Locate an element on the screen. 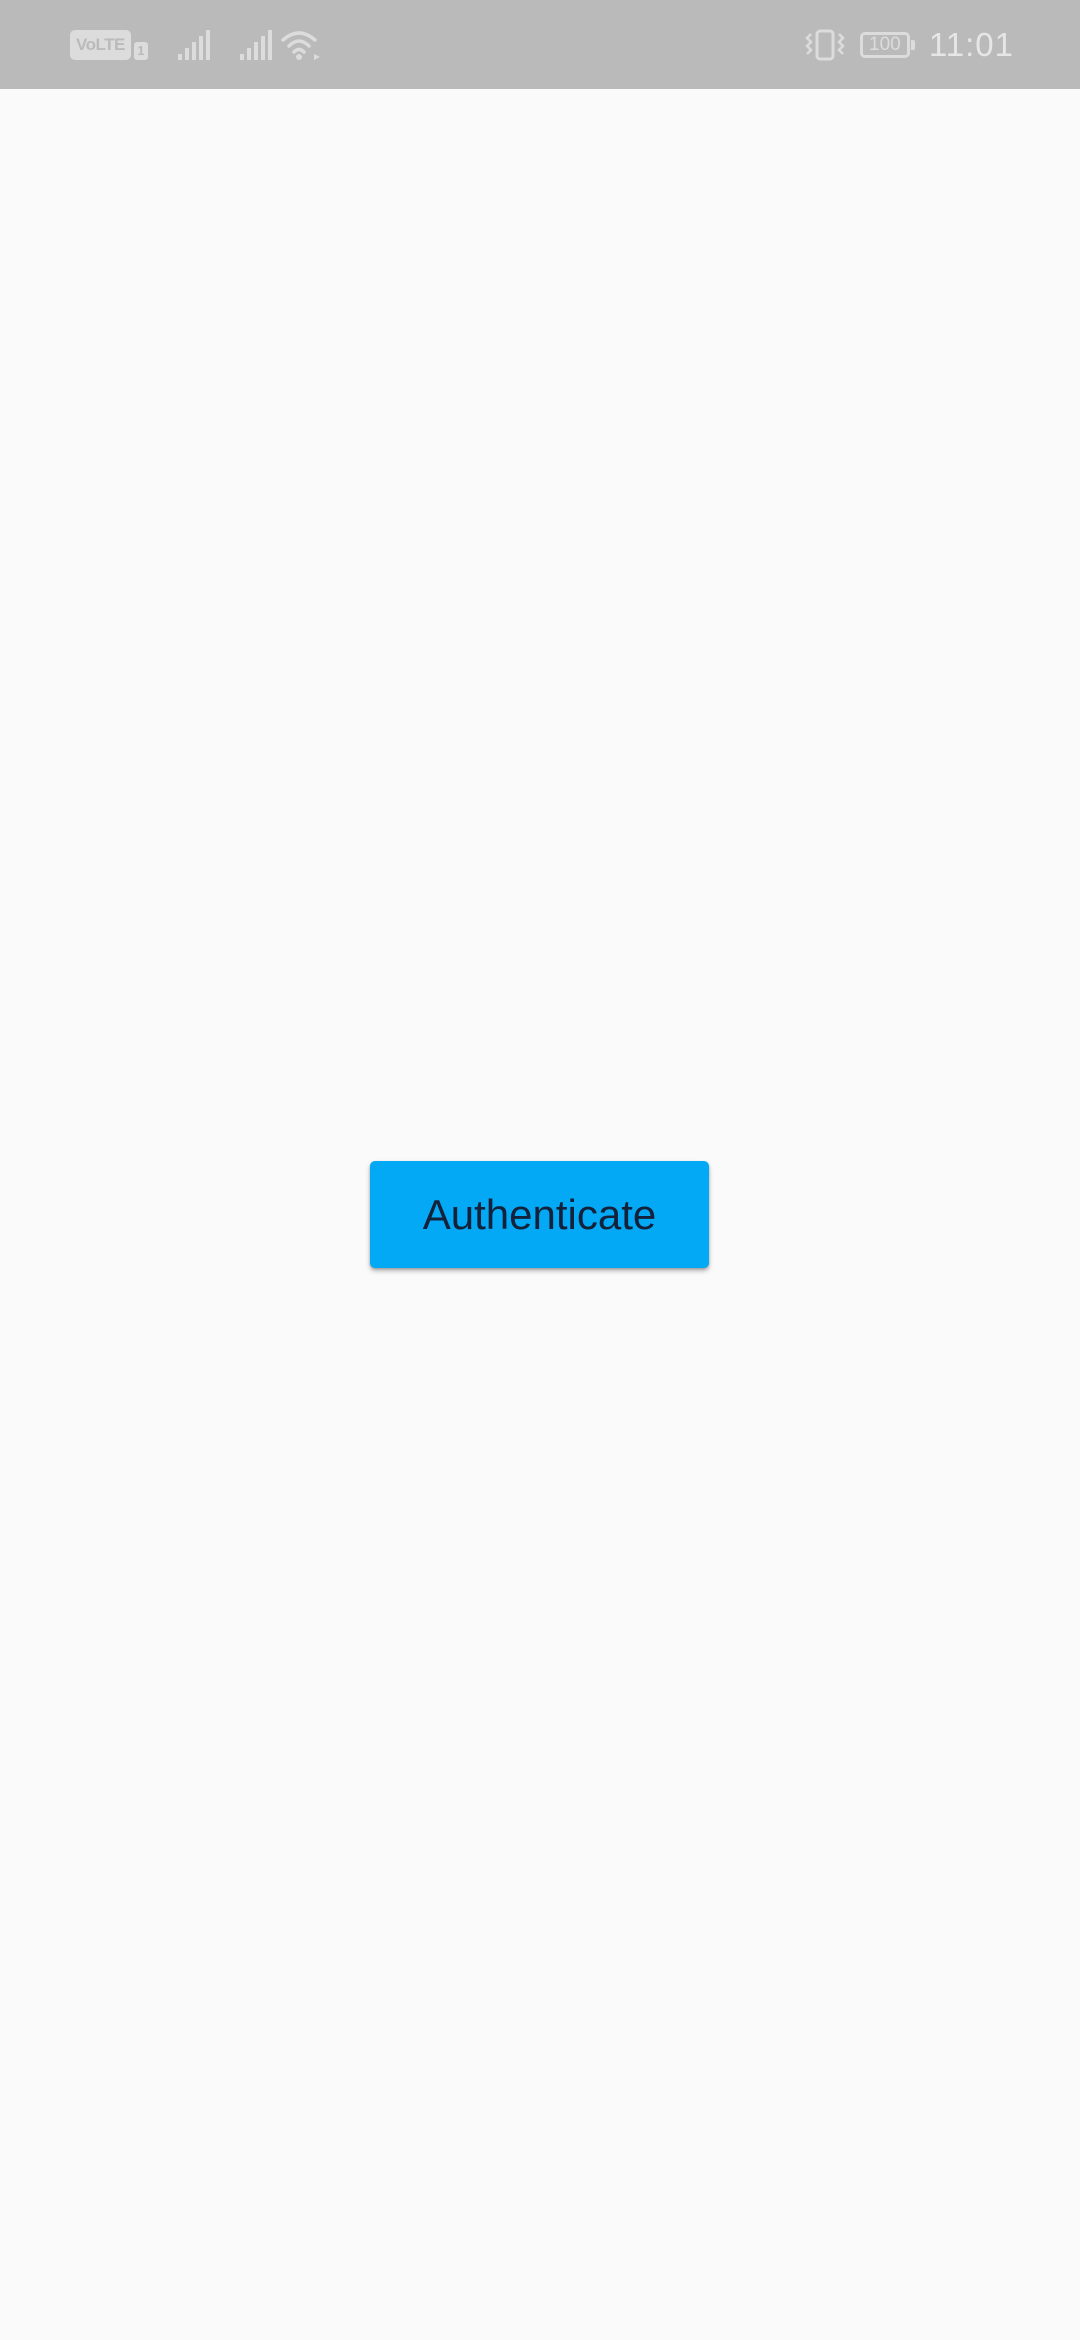 This screenshot has height=2340, width=1080. status-bar-right: 100 11:01 is located at coordinates (909, 44).